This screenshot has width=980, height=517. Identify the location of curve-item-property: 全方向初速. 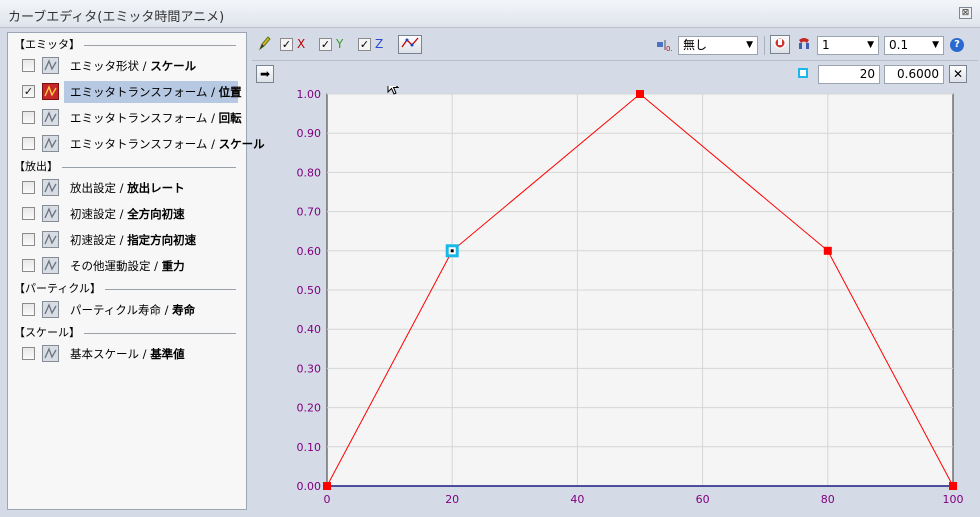
(156, 214).